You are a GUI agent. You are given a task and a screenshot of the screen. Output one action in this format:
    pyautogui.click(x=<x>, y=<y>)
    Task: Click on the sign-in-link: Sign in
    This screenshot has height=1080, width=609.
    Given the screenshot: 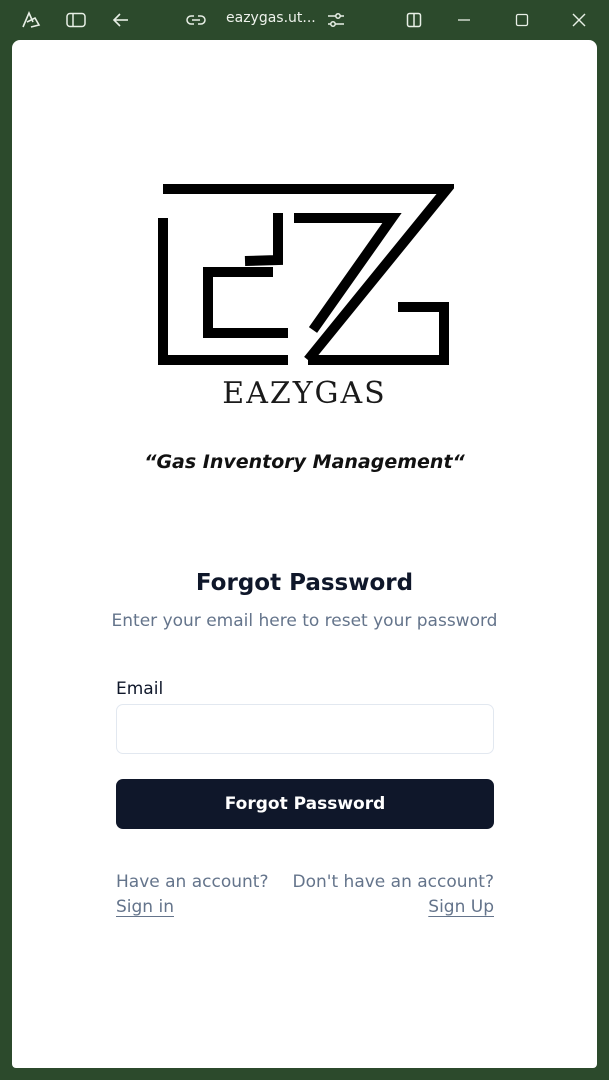 What is the action you would take?
    pyautogui.click(x=145, y=907)
    